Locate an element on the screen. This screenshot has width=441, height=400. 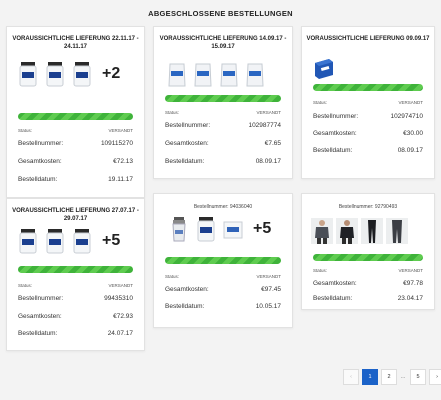
order-date-row: Bestelldatum: 23.04.17 is located at coordinates (368, 299).